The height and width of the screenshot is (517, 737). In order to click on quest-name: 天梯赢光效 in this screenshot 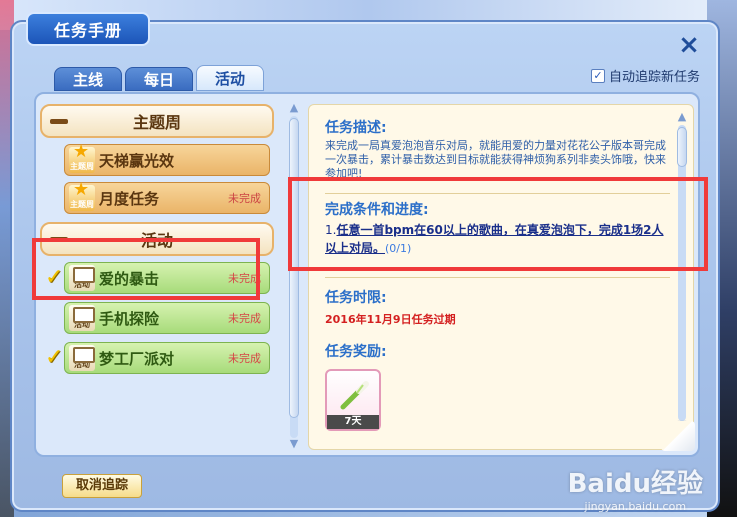, I will do `click(137, 160)`.